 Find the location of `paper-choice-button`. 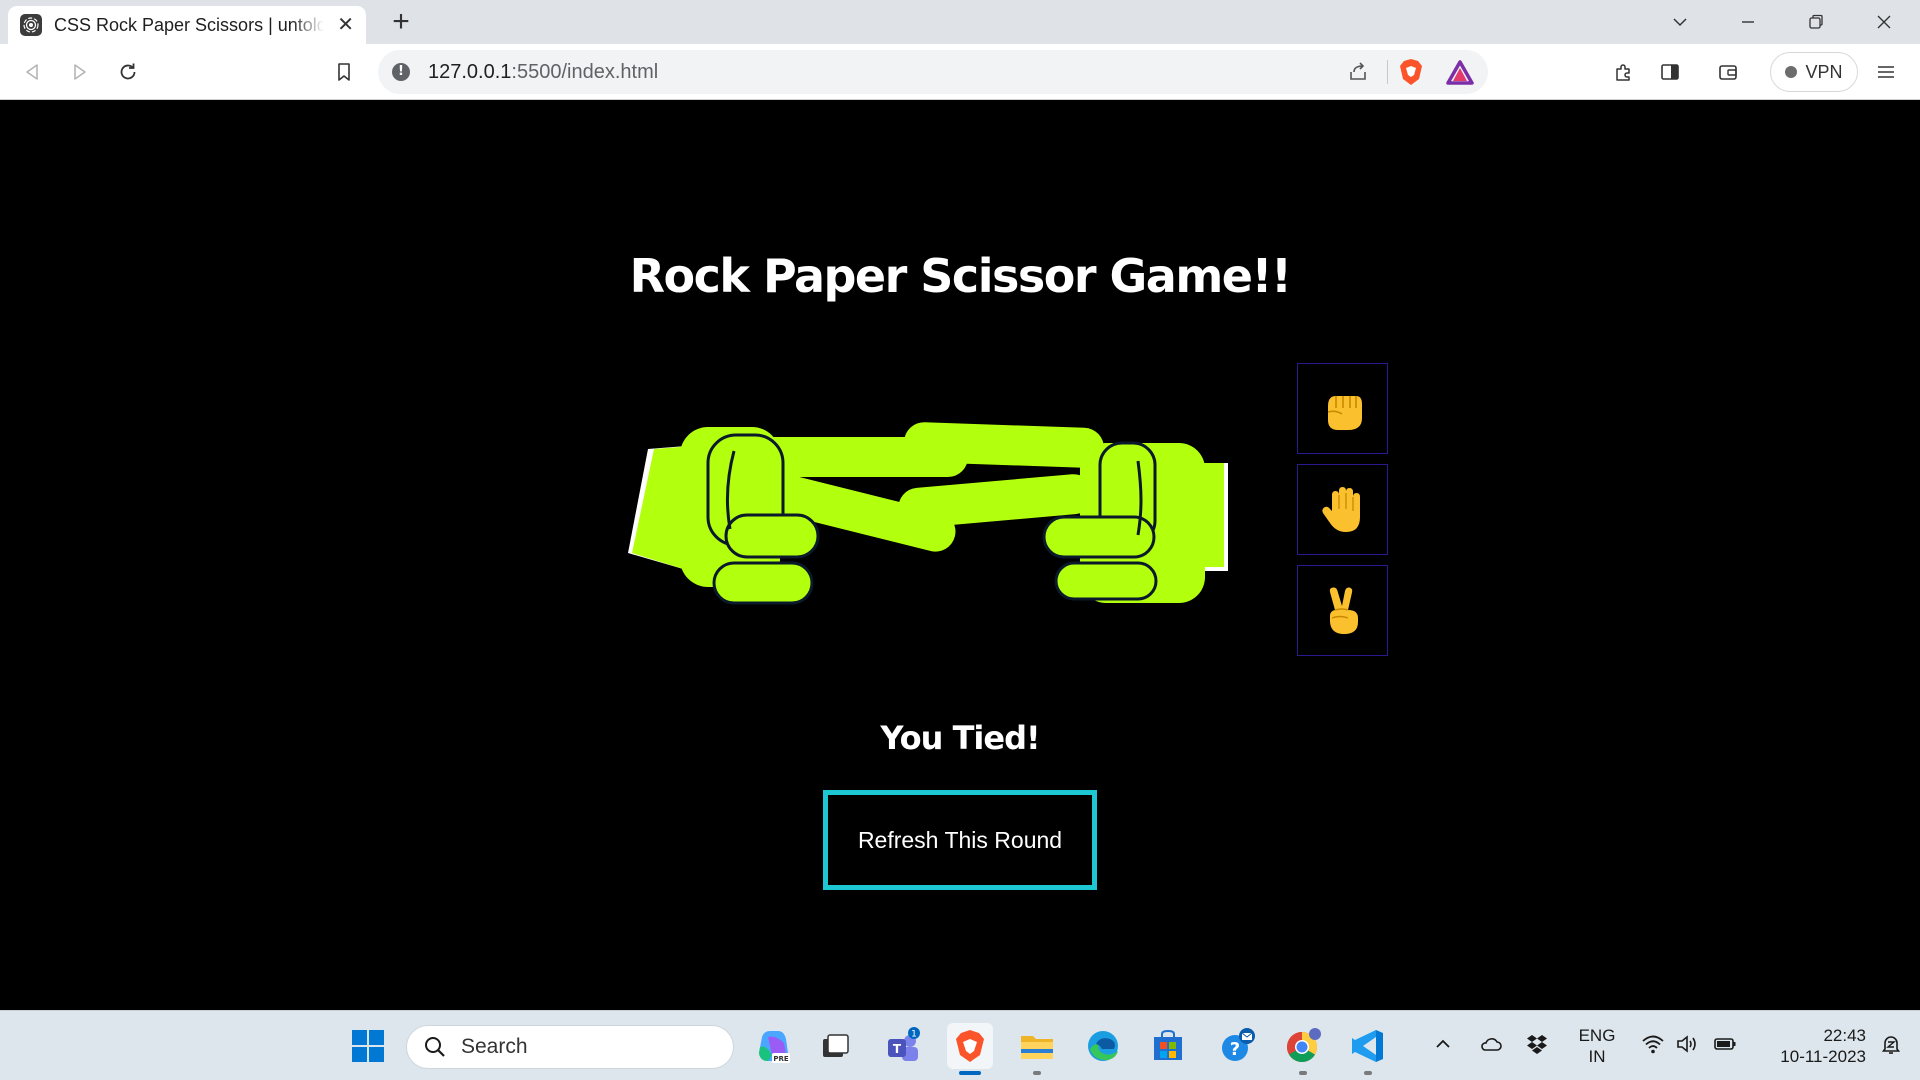

paper-choice-button is located at coordinates (1342, 509).